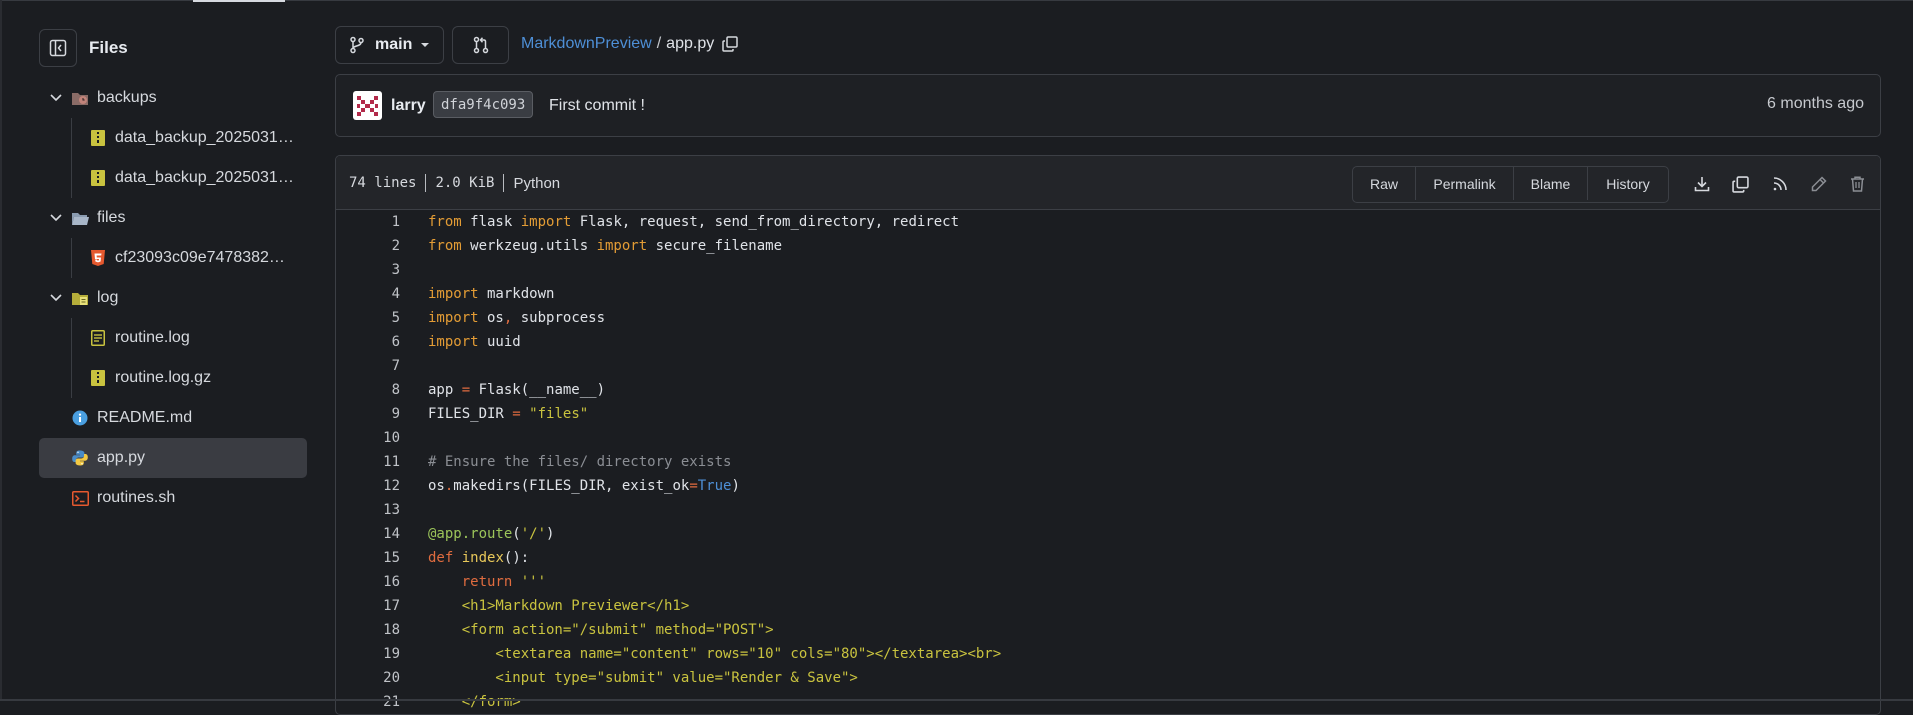  What do you see at coordinates (173, 48) in the screenshot?
I see `files-header: Files` at bounding box center [173, 48].